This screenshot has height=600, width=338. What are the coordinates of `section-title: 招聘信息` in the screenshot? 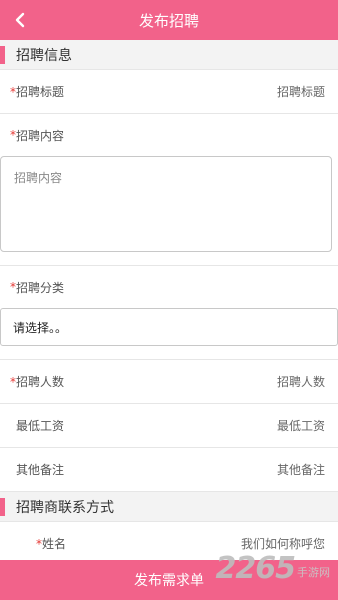 It's located at (44, 55).